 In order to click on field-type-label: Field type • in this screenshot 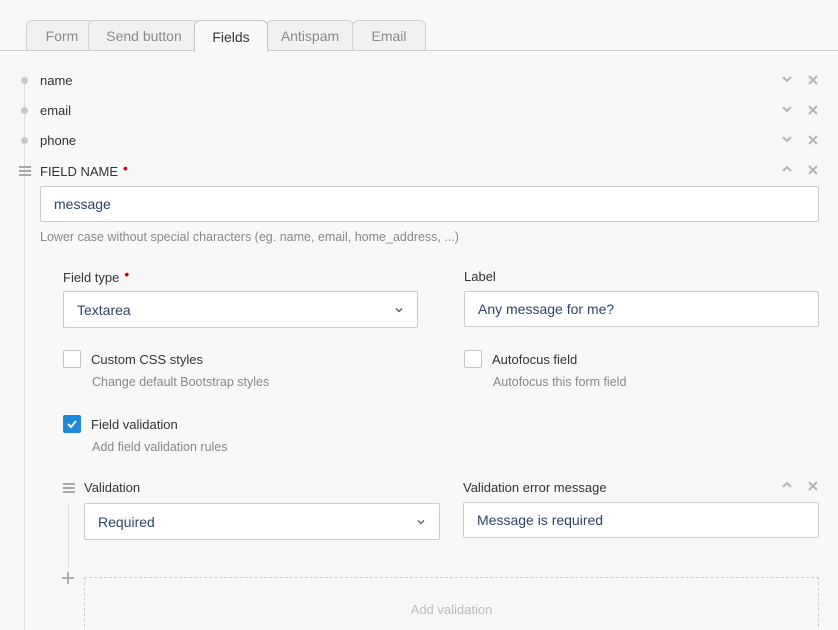, I will do `click(96, 275)`.